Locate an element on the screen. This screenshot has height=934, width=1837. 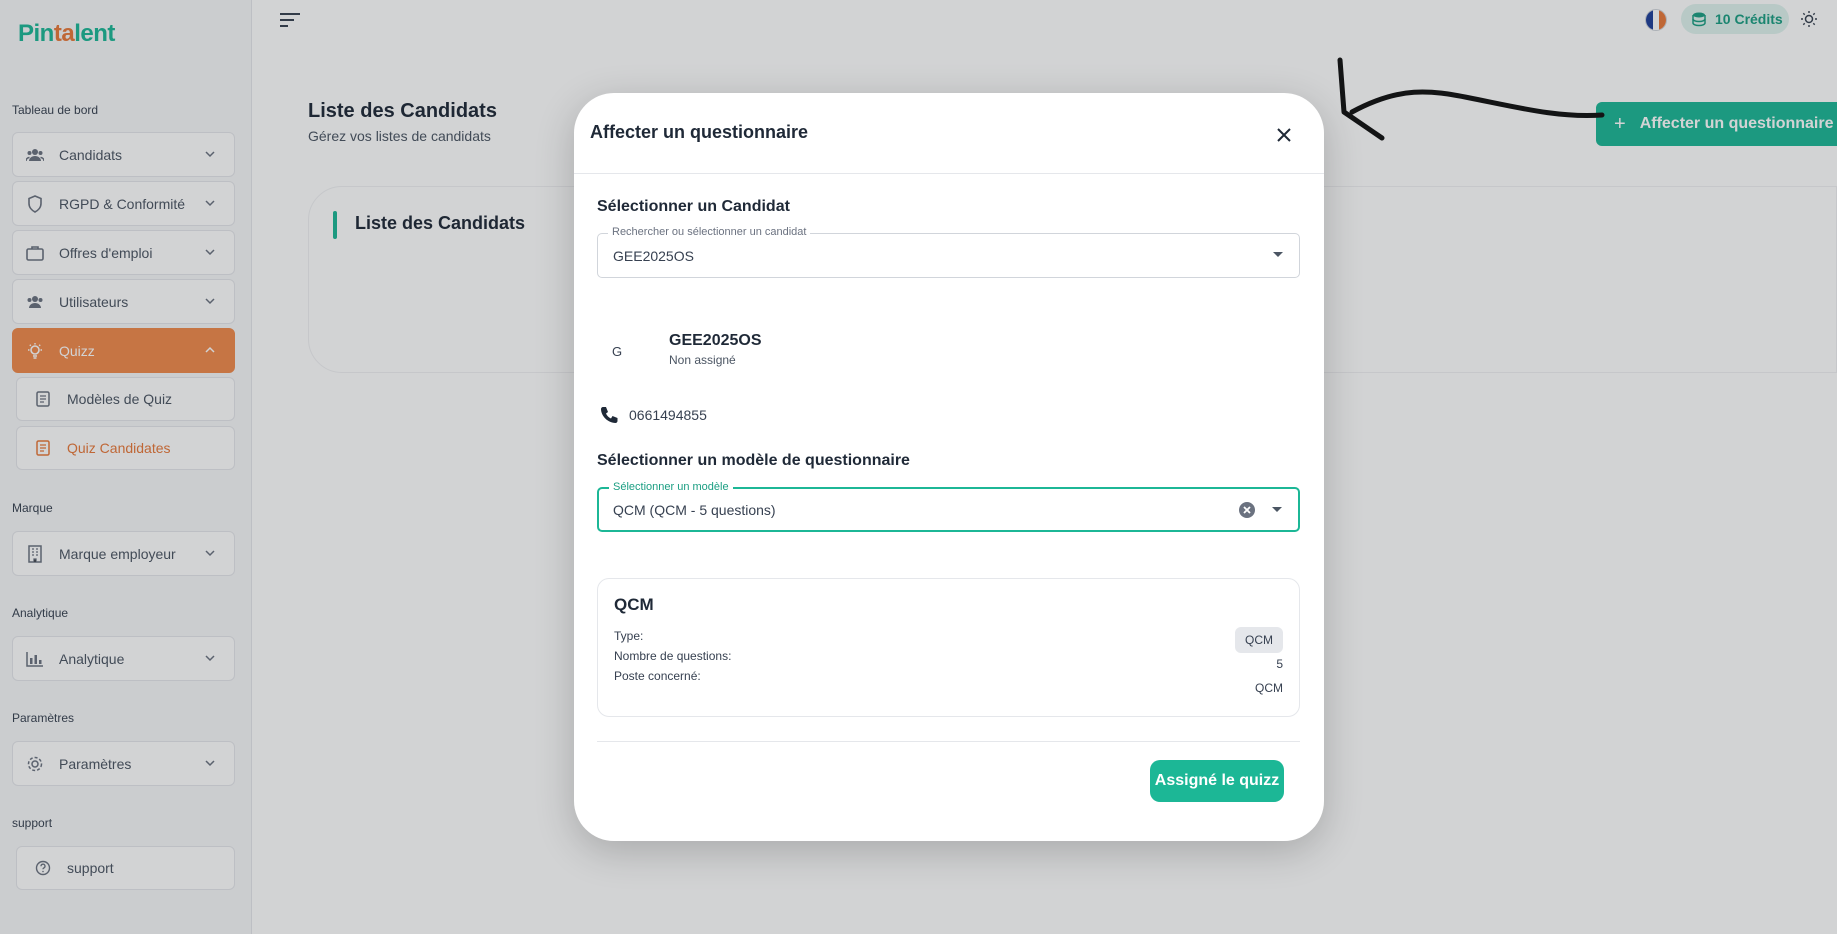
quiz-position-value: QCM is located at coordinates (1269, 688).